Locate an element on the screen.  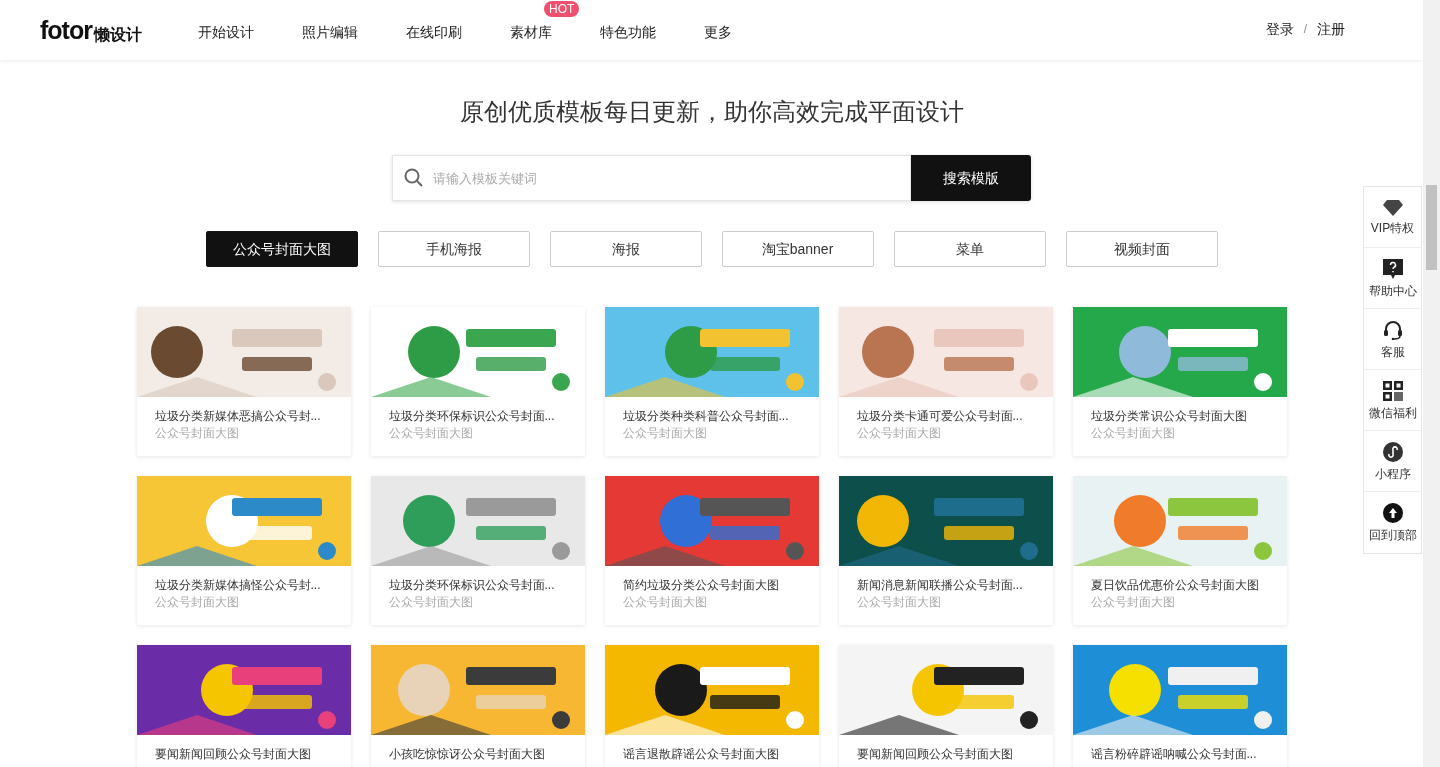
nav-link: 照片编辑 is located at coordinates (330, 32).